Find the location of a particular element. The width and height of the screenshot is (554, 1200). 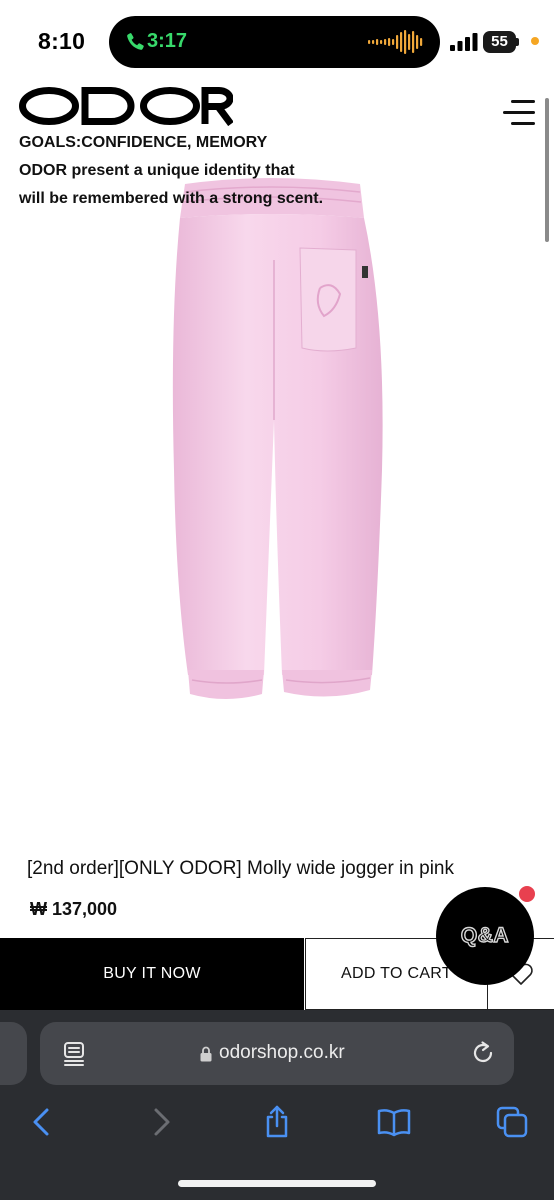

battery-level: 55 is located at coordinates (499, 41).